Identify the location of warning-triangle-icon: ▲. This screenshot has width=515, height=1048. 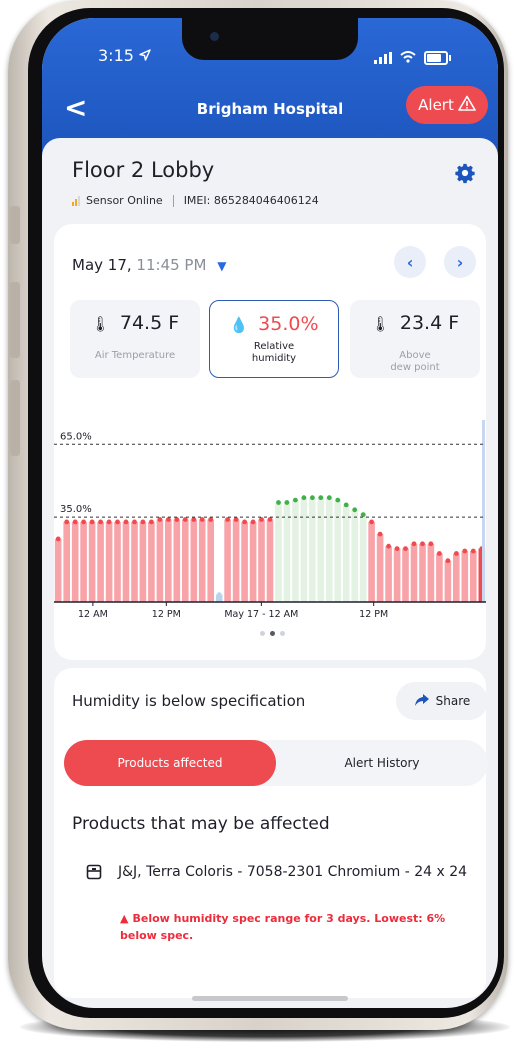
(124, 918).